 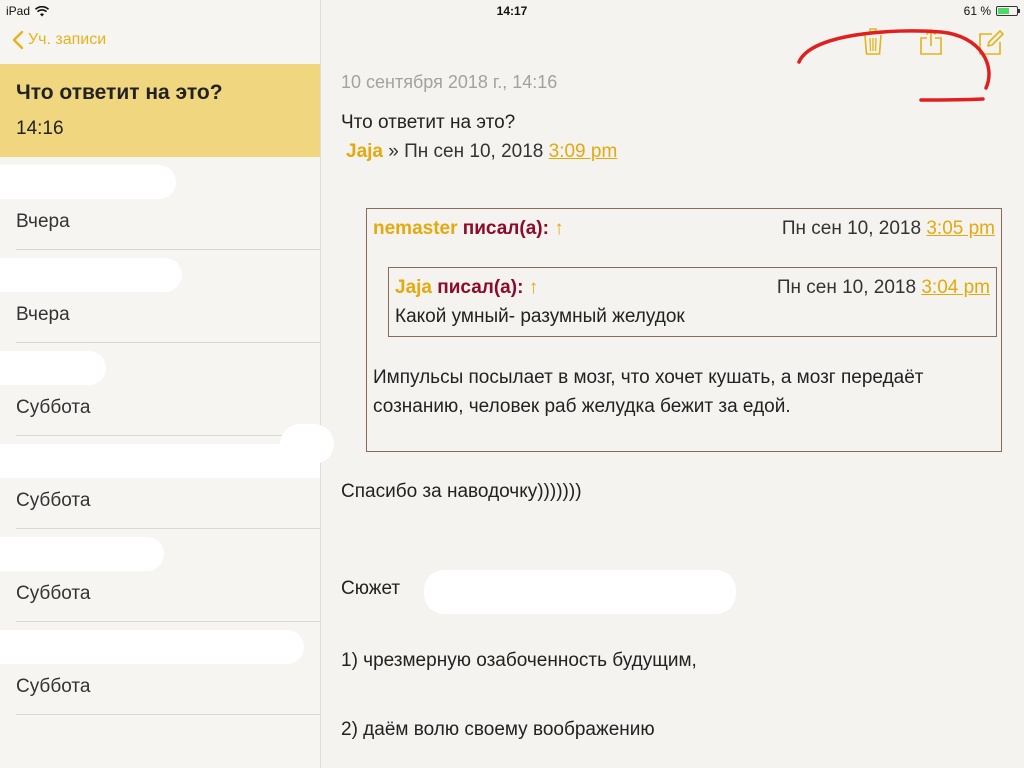 I want to click on note-title: Что ответит на это?, so click(x=119, y=92).